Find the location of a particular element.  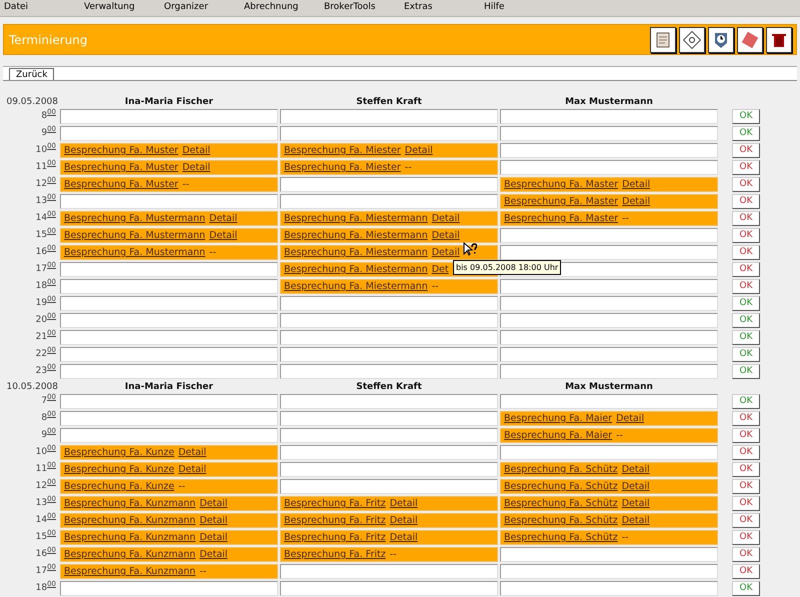

menu-item: Verwaltung is located at coordinates (109, 9).